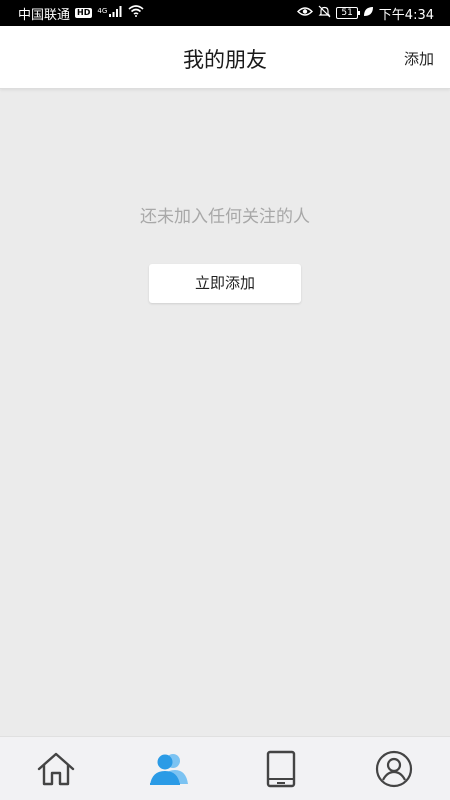 The image size is (450, 800). What do you see at coordinates (305, 13) in the screenshot?
I see `eye-icon` at bounding box center [305, 13].